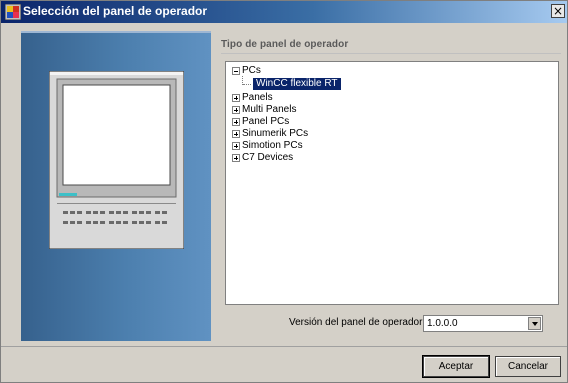 The height and width of the screenshot is (383, 568). What do you see at coordinates (268, 157) in the screenshot?
I see `tree-node-label: C7 Devices` at bounding box center [268, 157].